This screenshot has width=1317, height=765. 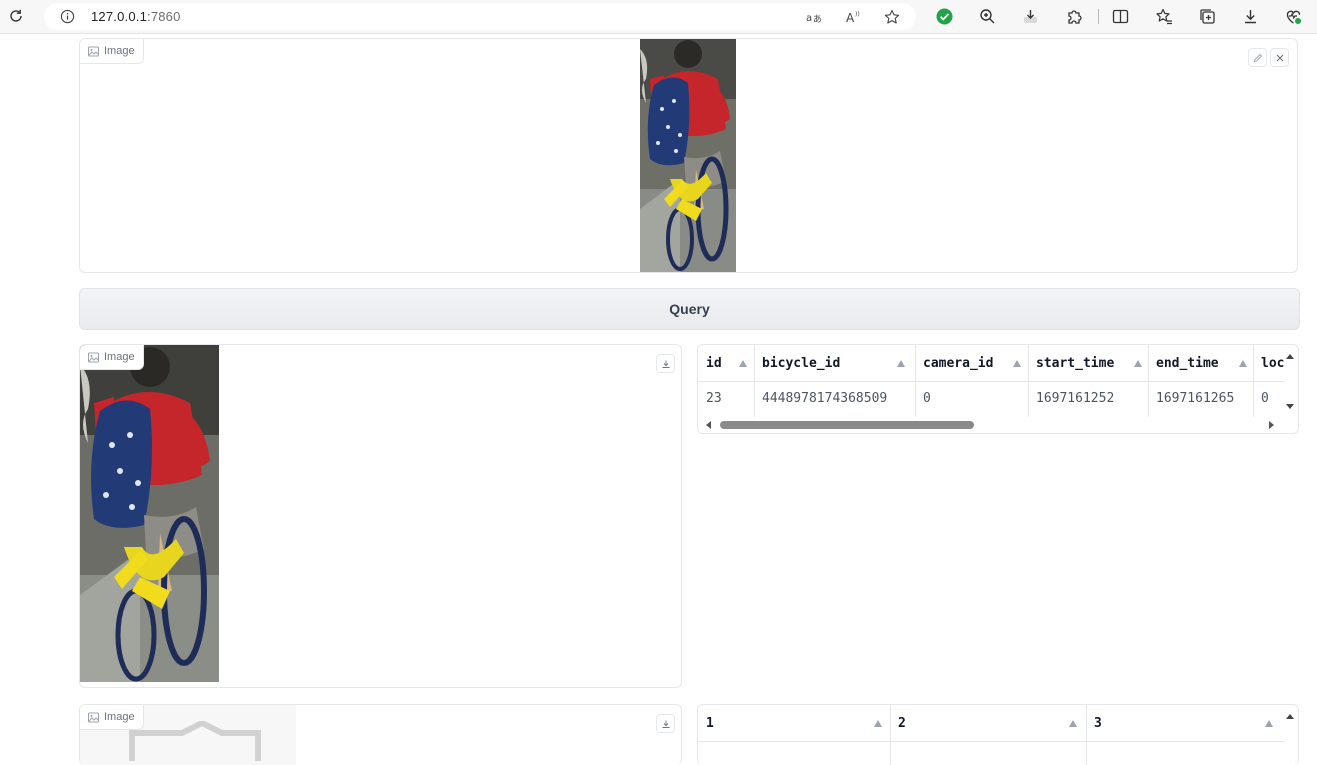 What do you see at coordinates (726, 399) in the screenshot?
I see `table-cell: 23` at bounding box center [726, 399].